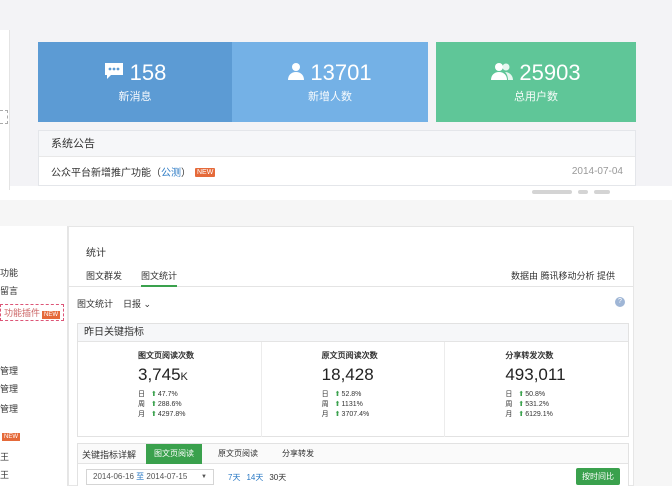 This screenshot has height=486, width=672. I want to click on stat-new-messages: 158 新消息, so click(135, 82).